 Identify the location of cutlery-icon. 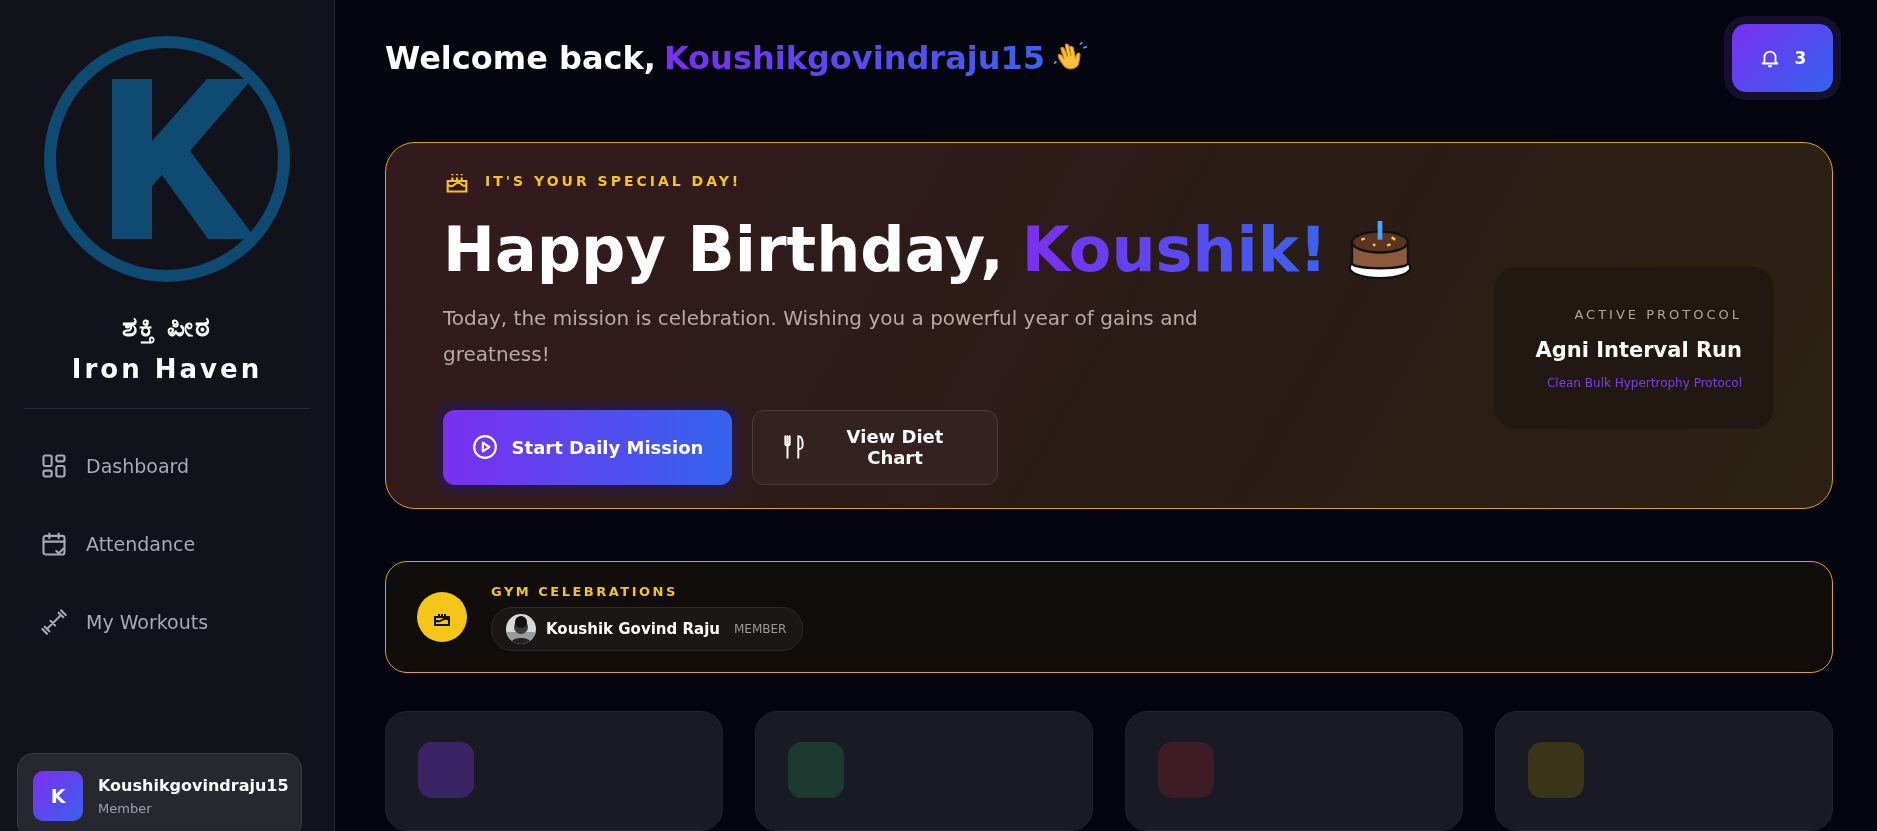
(794, 447).